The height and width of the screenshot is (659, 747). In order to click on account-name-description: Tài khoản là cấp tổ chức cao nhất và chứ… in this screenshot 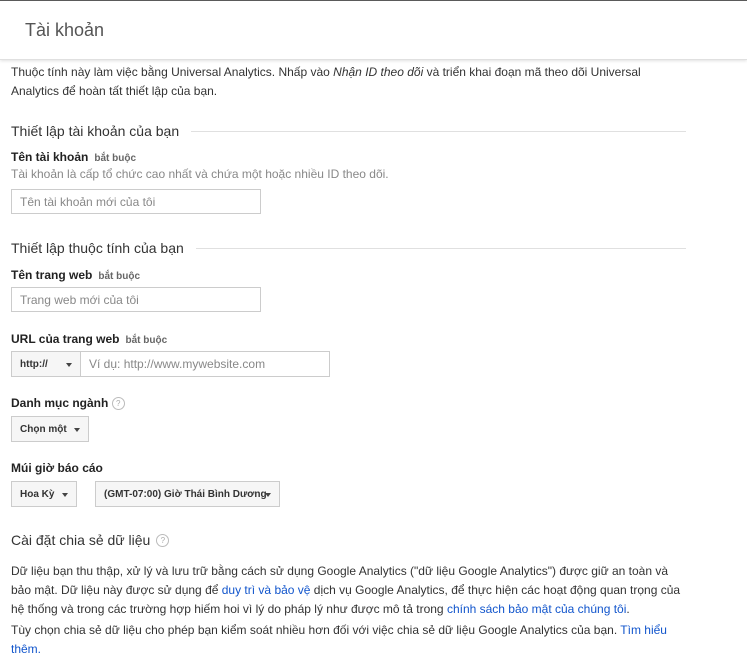, I will do `click(200, 174)`.